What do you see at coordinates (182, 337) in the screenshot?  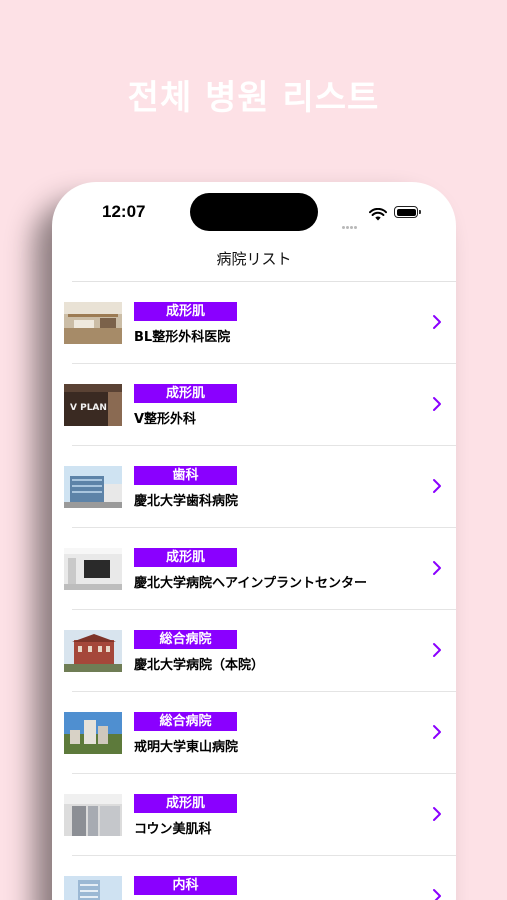 I see `hospital-name: BL整形外科医院` at bounding box center [182, 337].